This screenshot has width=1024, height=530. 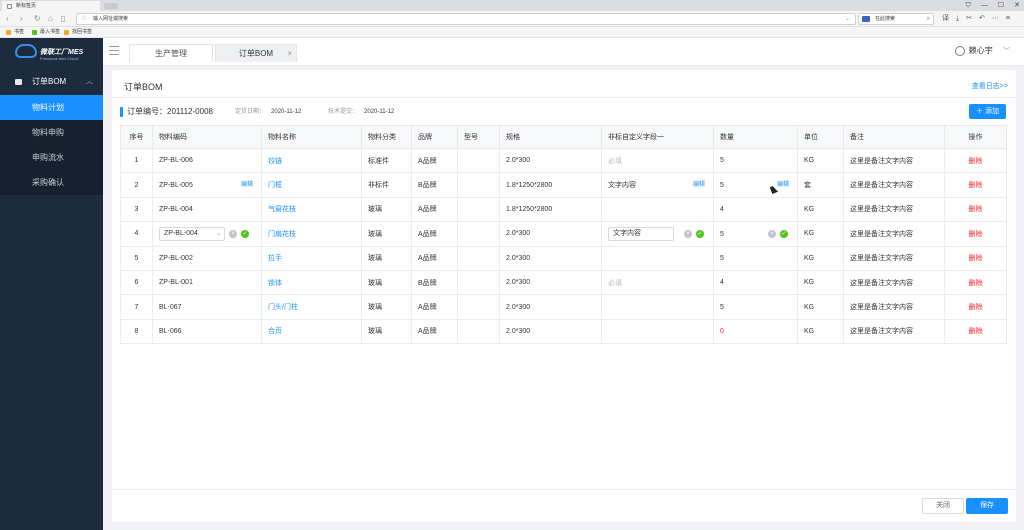 I want to click on home-icon: ⌂, so click(x=50, y=19).